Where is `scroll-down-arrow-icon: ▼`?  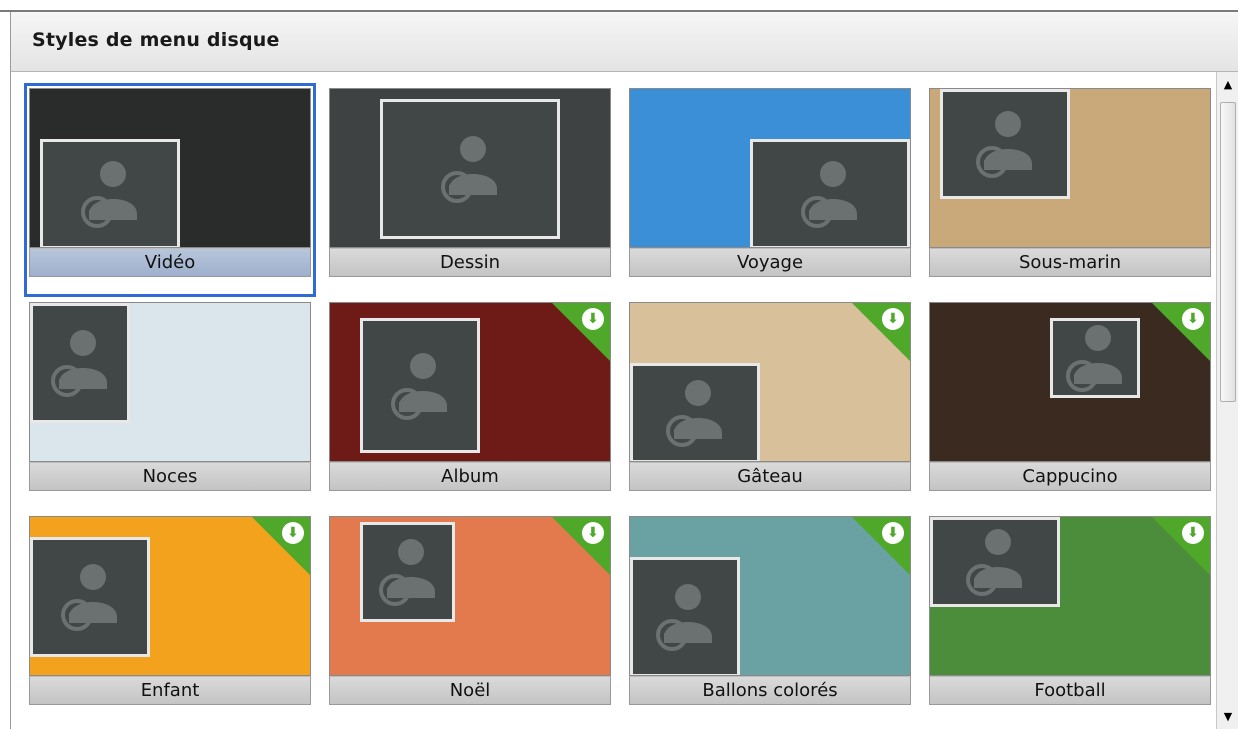 scroll-down-arrow-icon: ▼ is located at coordinates (1228, 717).